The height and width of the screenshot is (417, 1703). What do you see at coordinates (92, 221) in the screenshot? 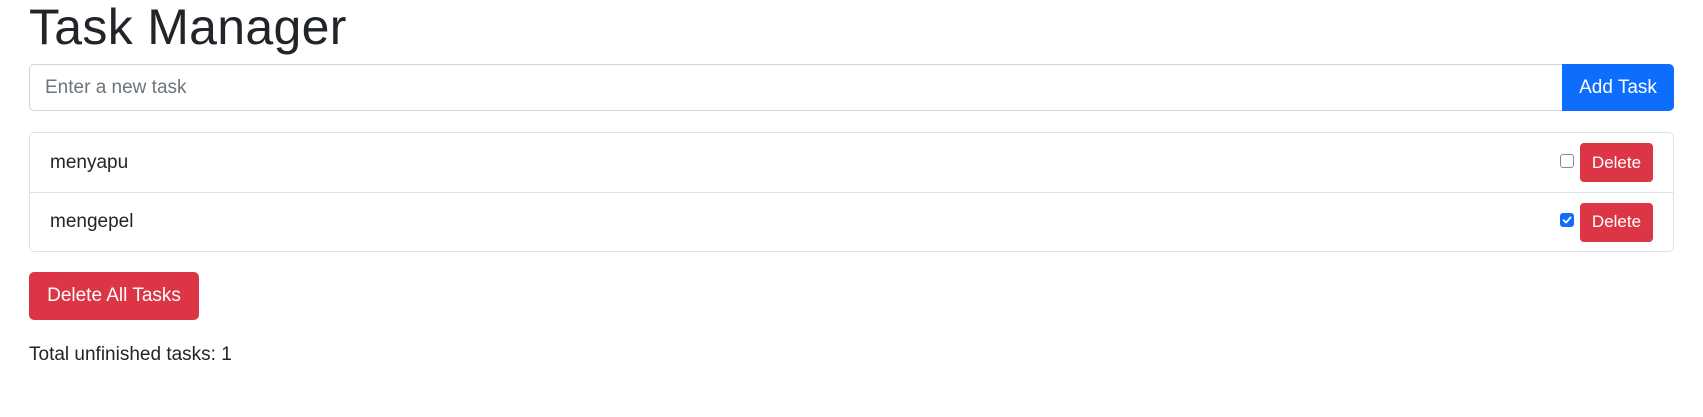
I see `task-name: mengepel` at bounding box center [92, 221].